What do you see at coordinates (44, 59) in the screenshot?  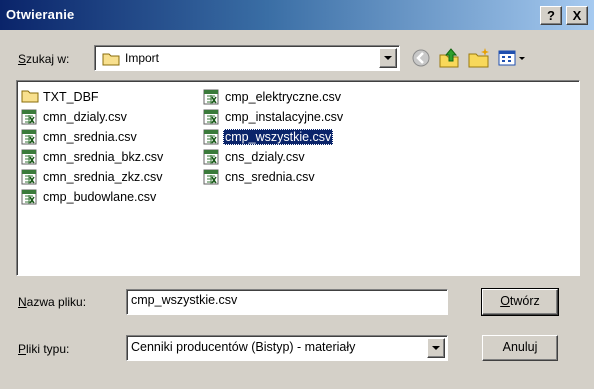 I see `look-in-label: Szukaj w:` at bounding box center [44, 59].